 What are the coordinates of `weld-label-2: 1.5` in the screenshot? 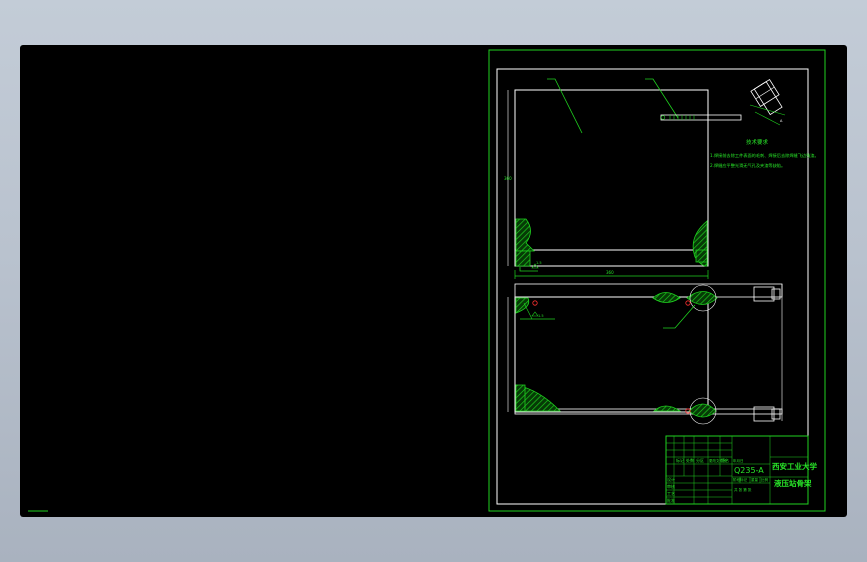 It's located at (541, 316).